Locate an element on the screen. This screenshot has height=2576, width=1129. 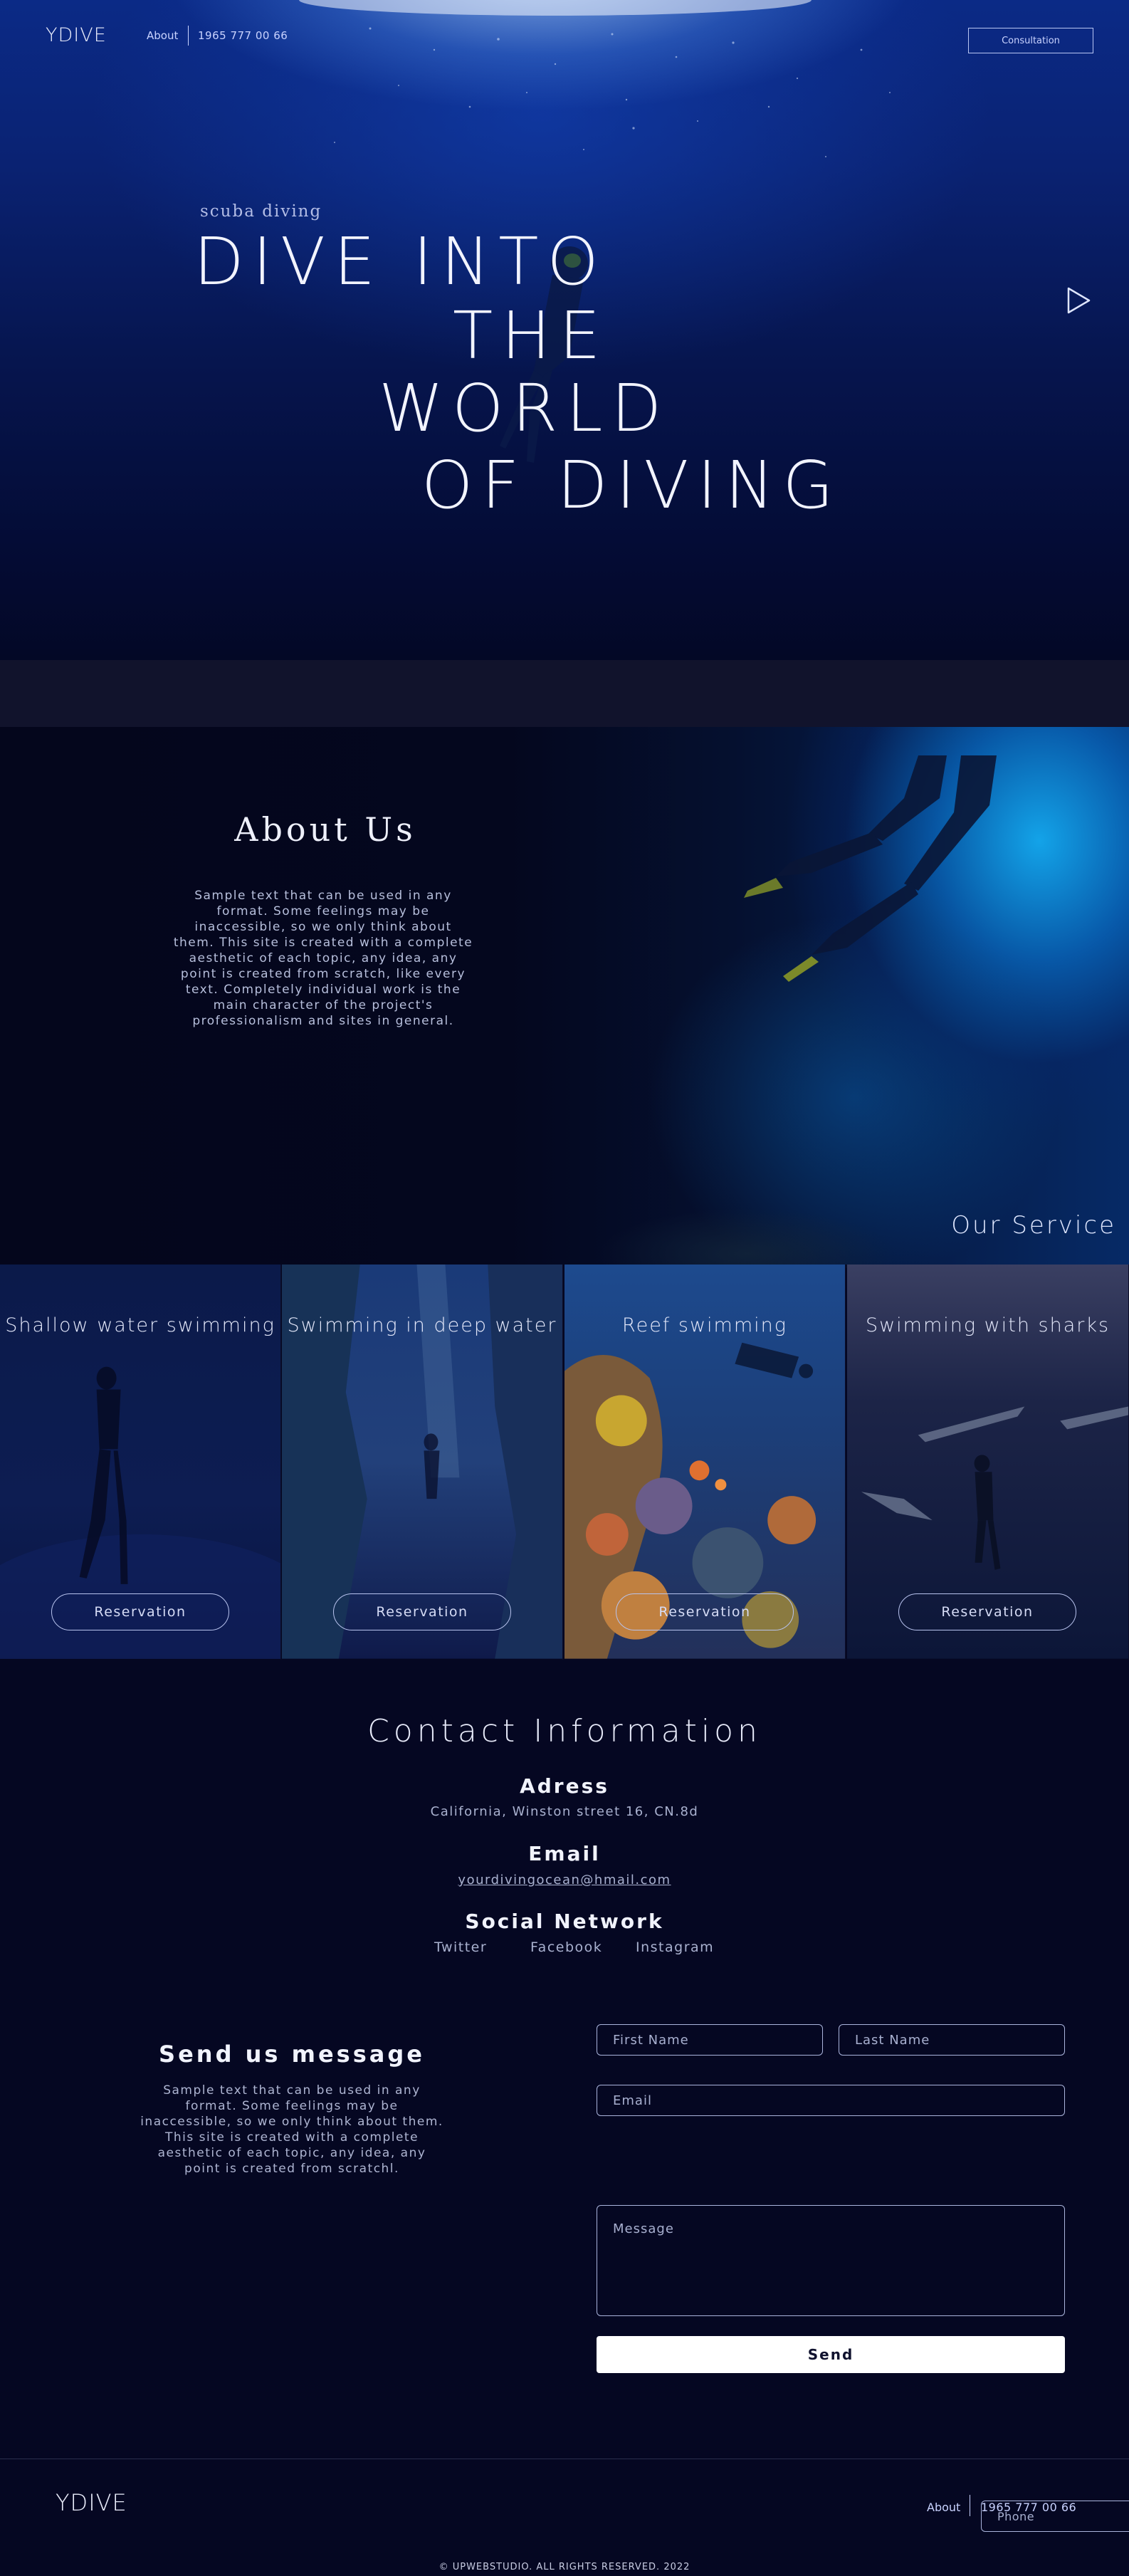
last-name-field is located at coordinates (952, 2040).